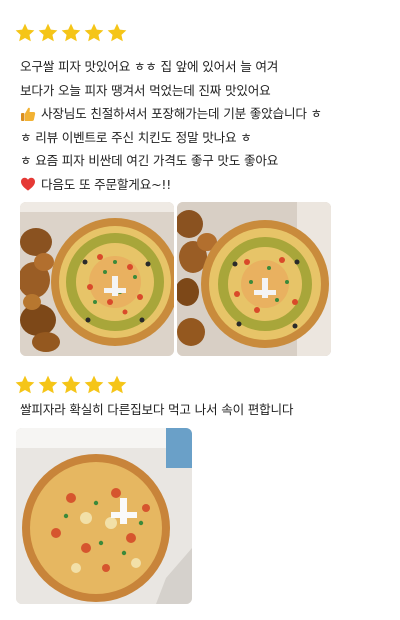 The image size is (400, 620). I want to click on review-line-text: ㅎ 요즘 피자 비싼데 여긴 가격도 좋구 맛도 좋아요, so click(149, 160).